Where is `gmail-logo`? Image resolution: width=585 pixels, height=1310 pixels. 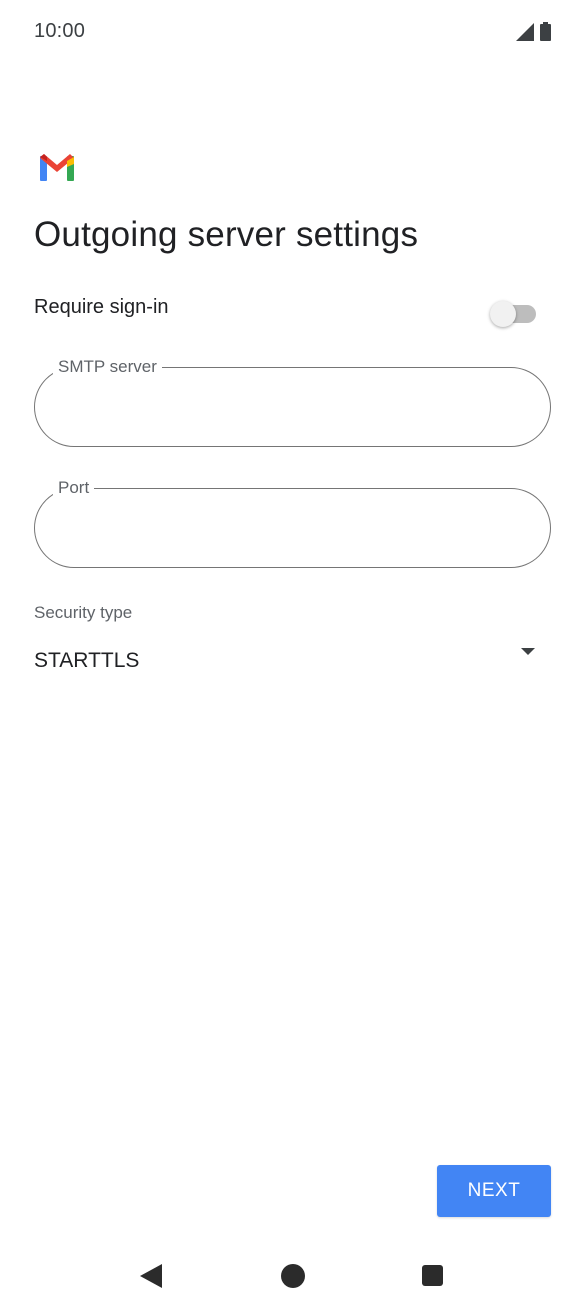
gmail-logo is located at coordinates (57, 167).